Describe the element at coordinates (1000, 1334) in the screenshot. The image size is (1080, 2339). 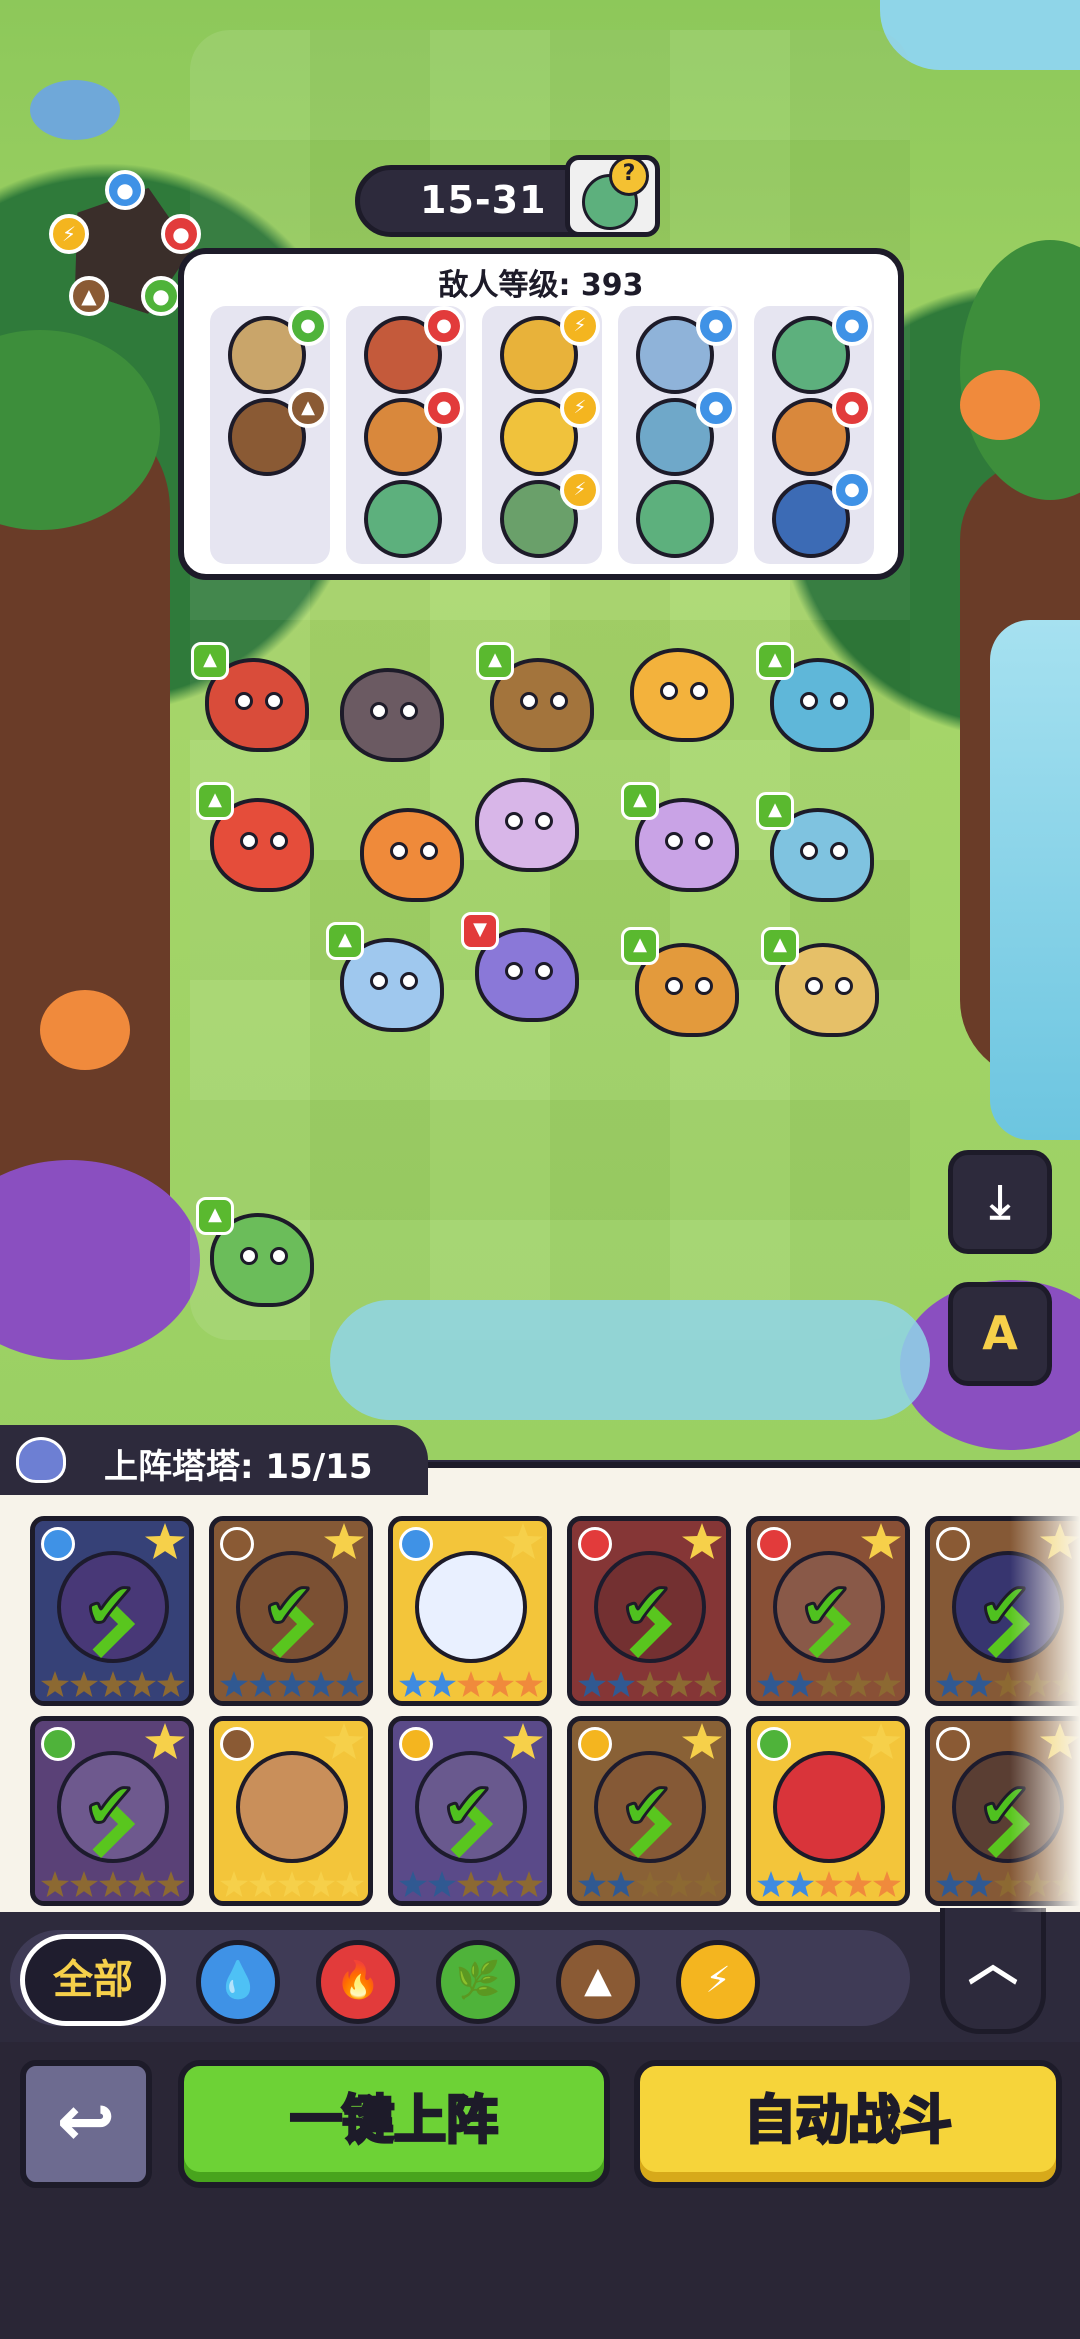
I see `auto-settings-button: A` at that location.